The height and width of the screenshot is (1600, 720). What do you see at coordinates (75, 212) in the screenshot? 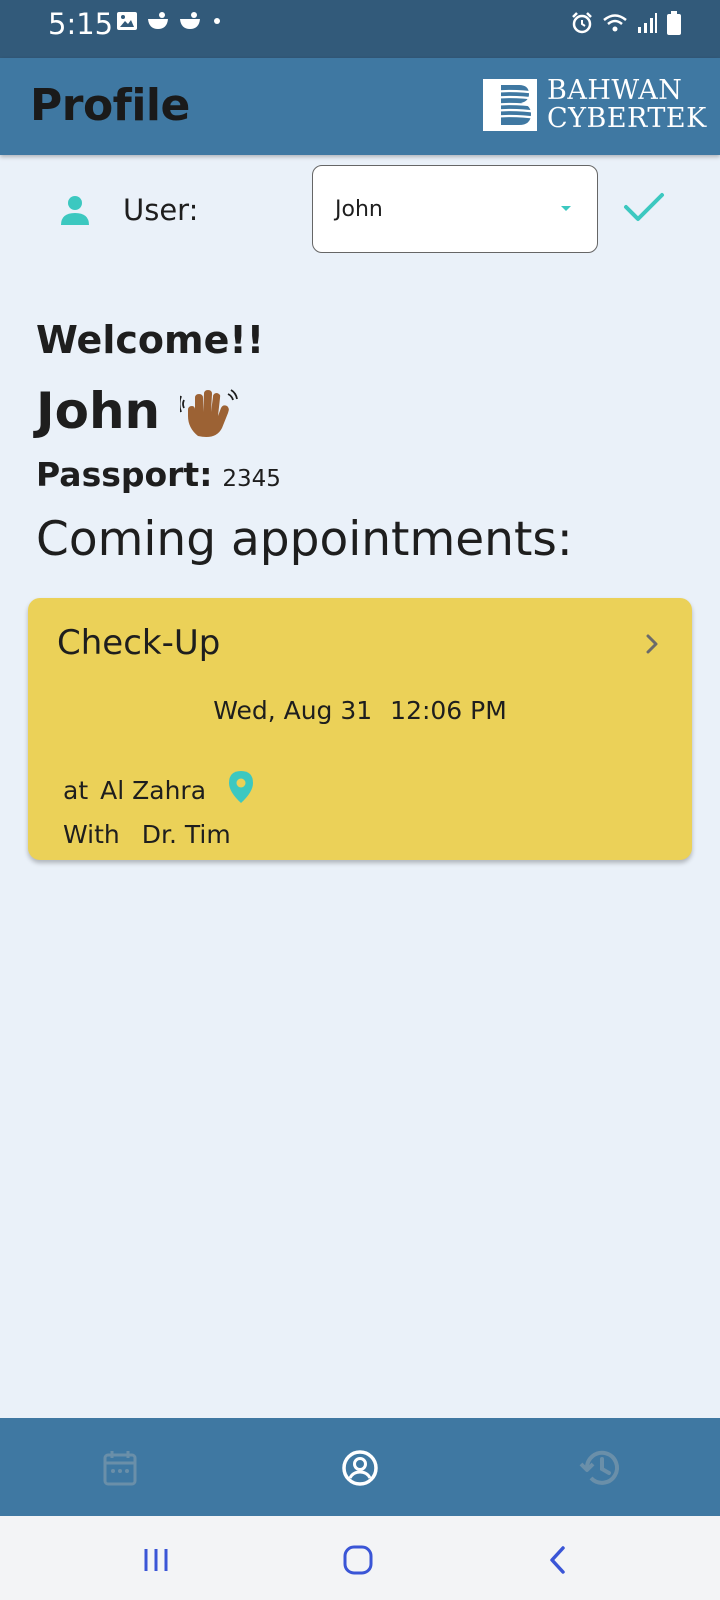
I see `person-icon` at bounding box center [75, 212].